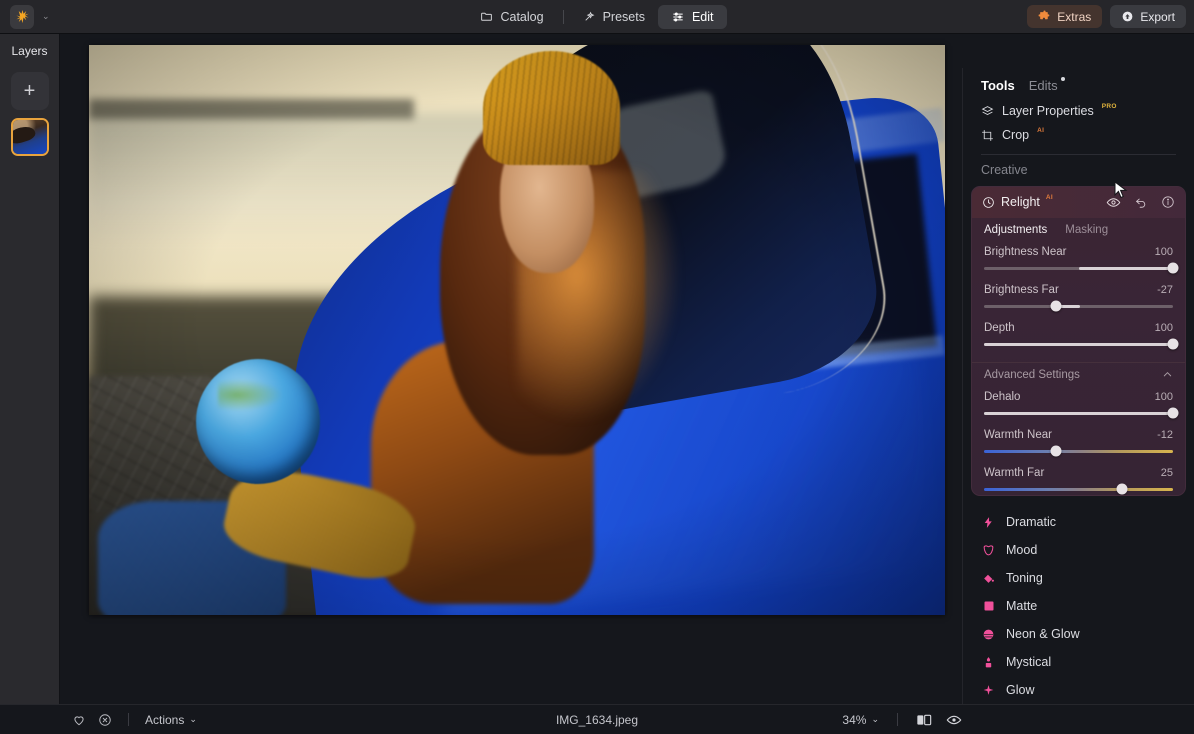  I want to click on slider-warmth-far-thumb, so click(1122, 489).